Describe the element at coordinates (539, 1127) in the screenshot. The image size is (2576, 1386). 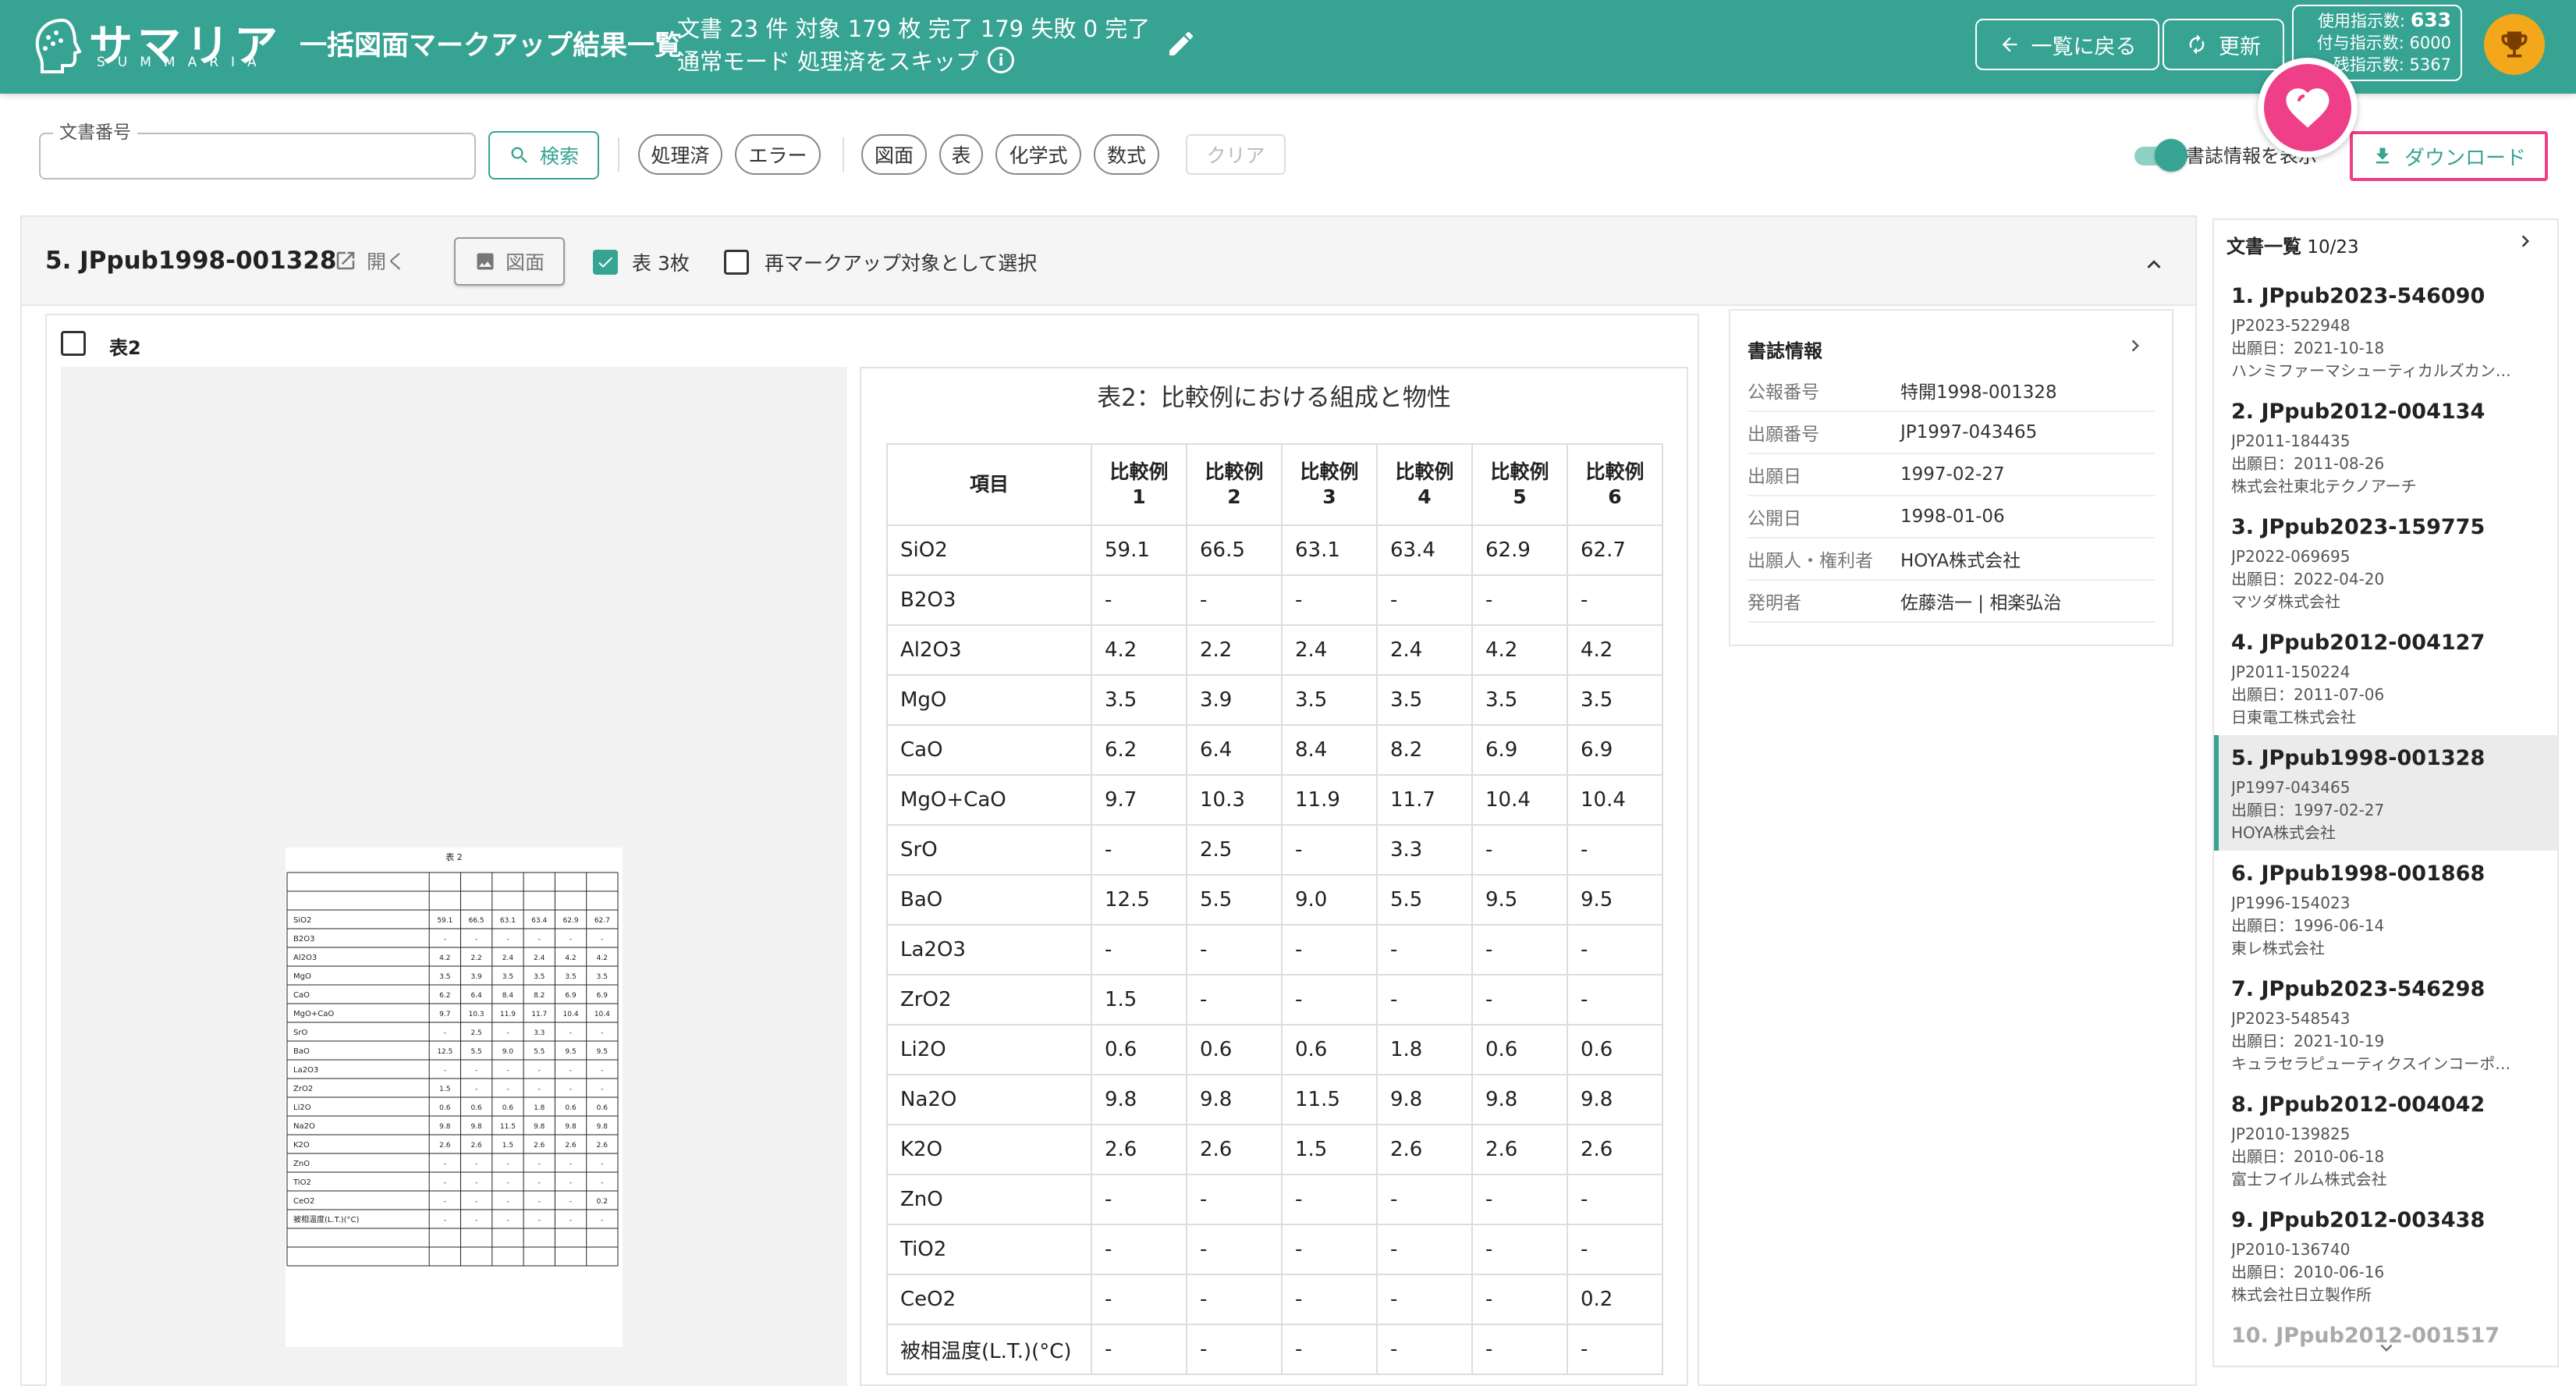
I see `scan-cell-text: 9.8` at that location.